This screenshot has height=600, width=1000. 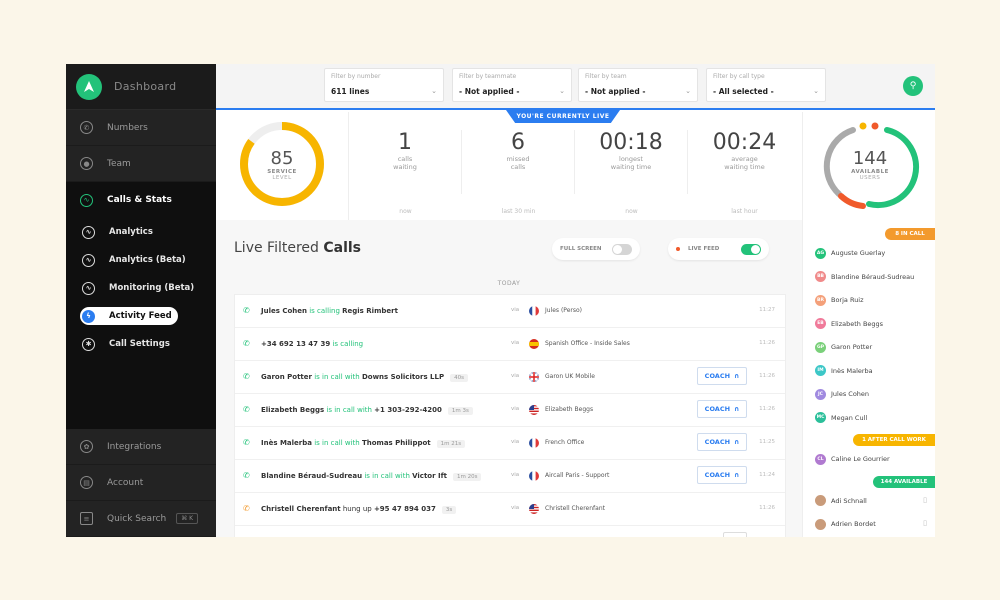 I want to click on live-feed-toggle: LIVE FEED, so click(x=719, y=249).